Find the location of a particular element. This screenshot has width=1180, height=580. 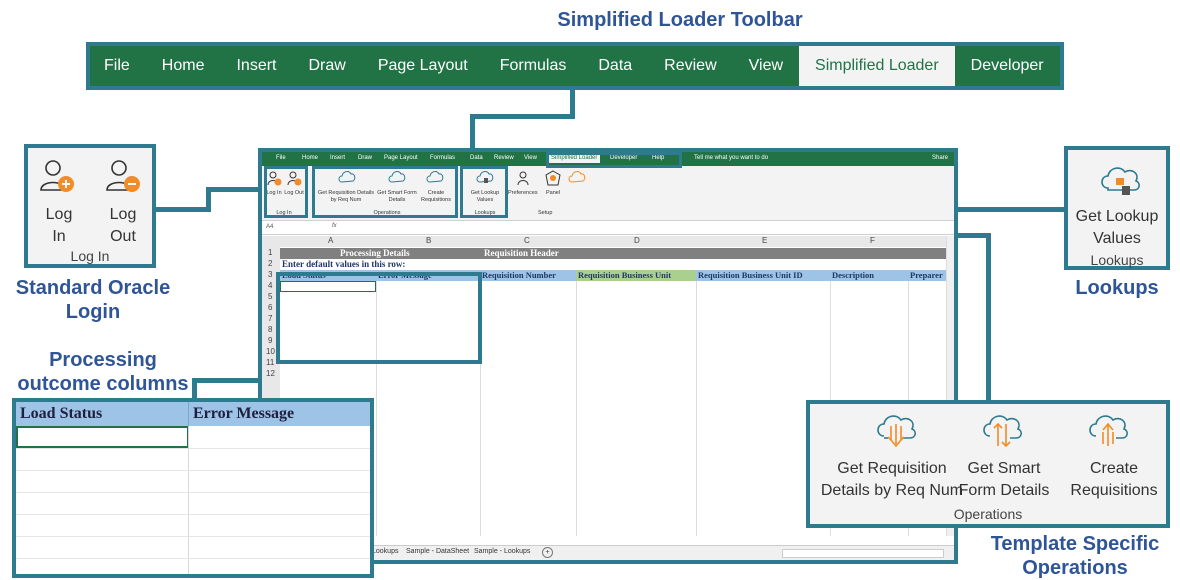

zoomed-processing-columns: Load Status Error Message is located at coordinates (193, 488).